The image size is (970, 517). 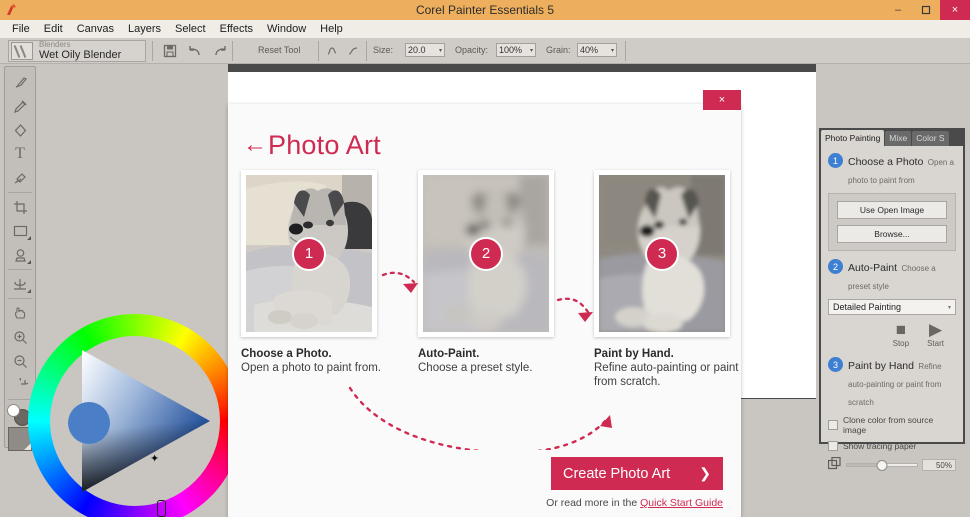 I want to click on menu-help: Help, so click(x=331, y=29).